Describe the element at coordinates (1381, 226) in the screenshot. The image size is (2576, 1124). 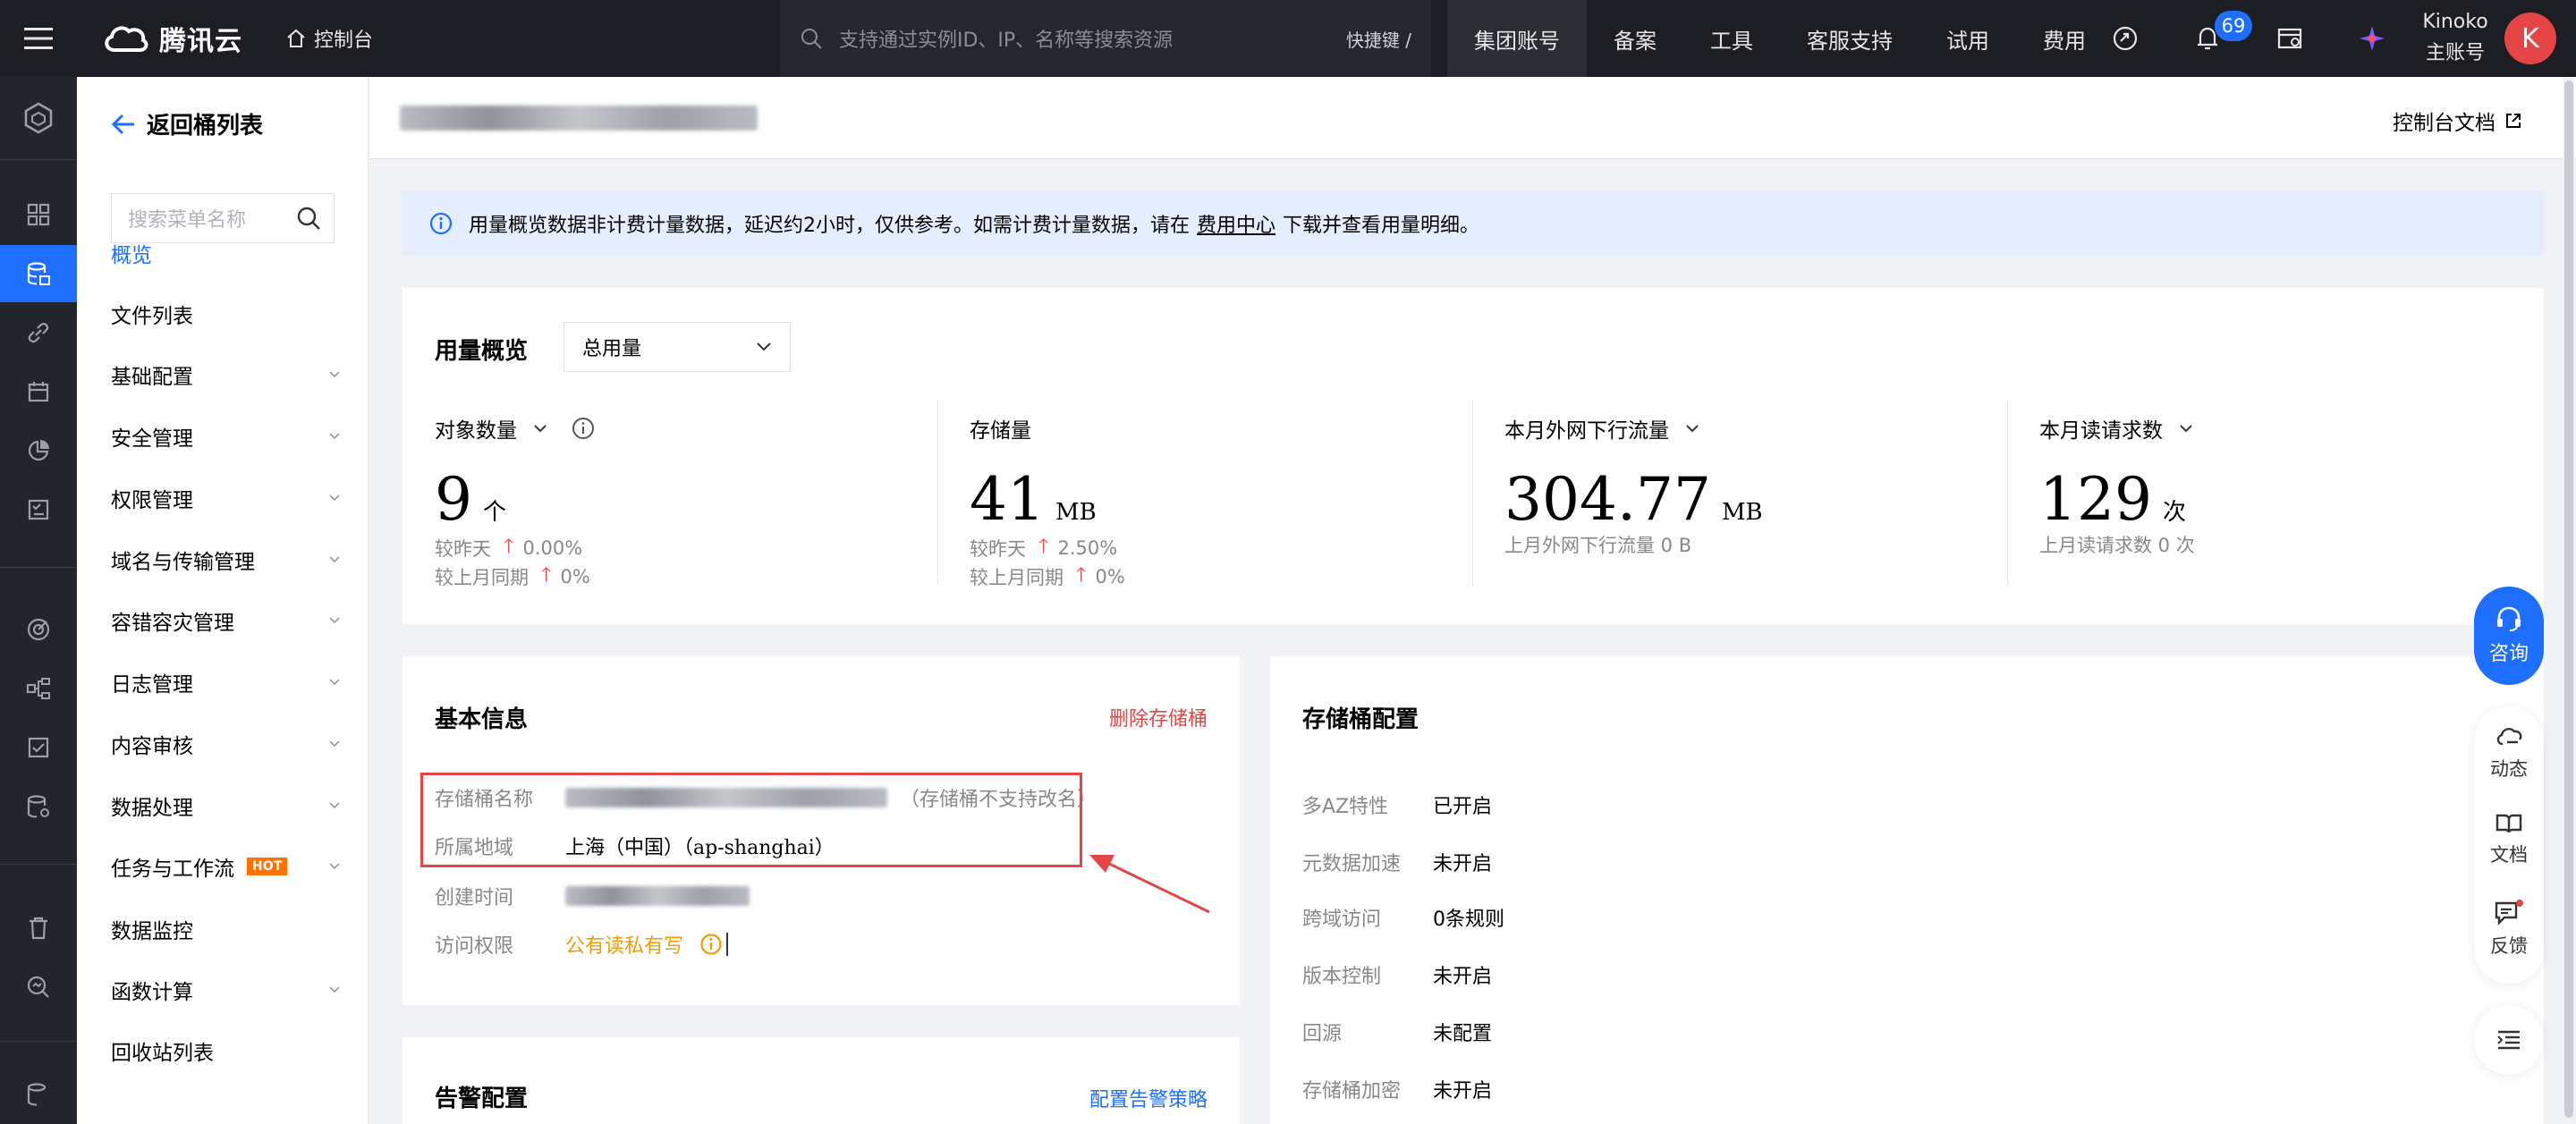
I see `notice-text-suffix: 下载并查看用量明细。` at that location.